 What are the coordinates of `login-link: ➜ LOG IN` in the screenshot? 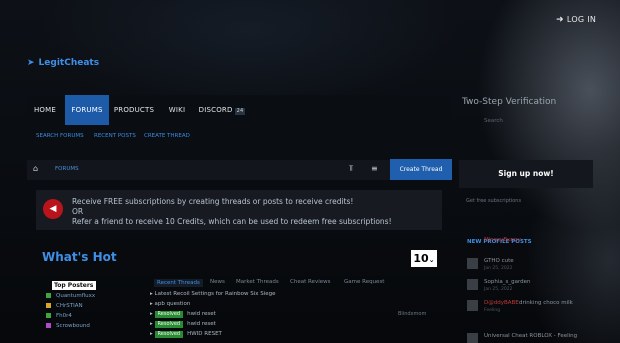 It's located at (576, 20).